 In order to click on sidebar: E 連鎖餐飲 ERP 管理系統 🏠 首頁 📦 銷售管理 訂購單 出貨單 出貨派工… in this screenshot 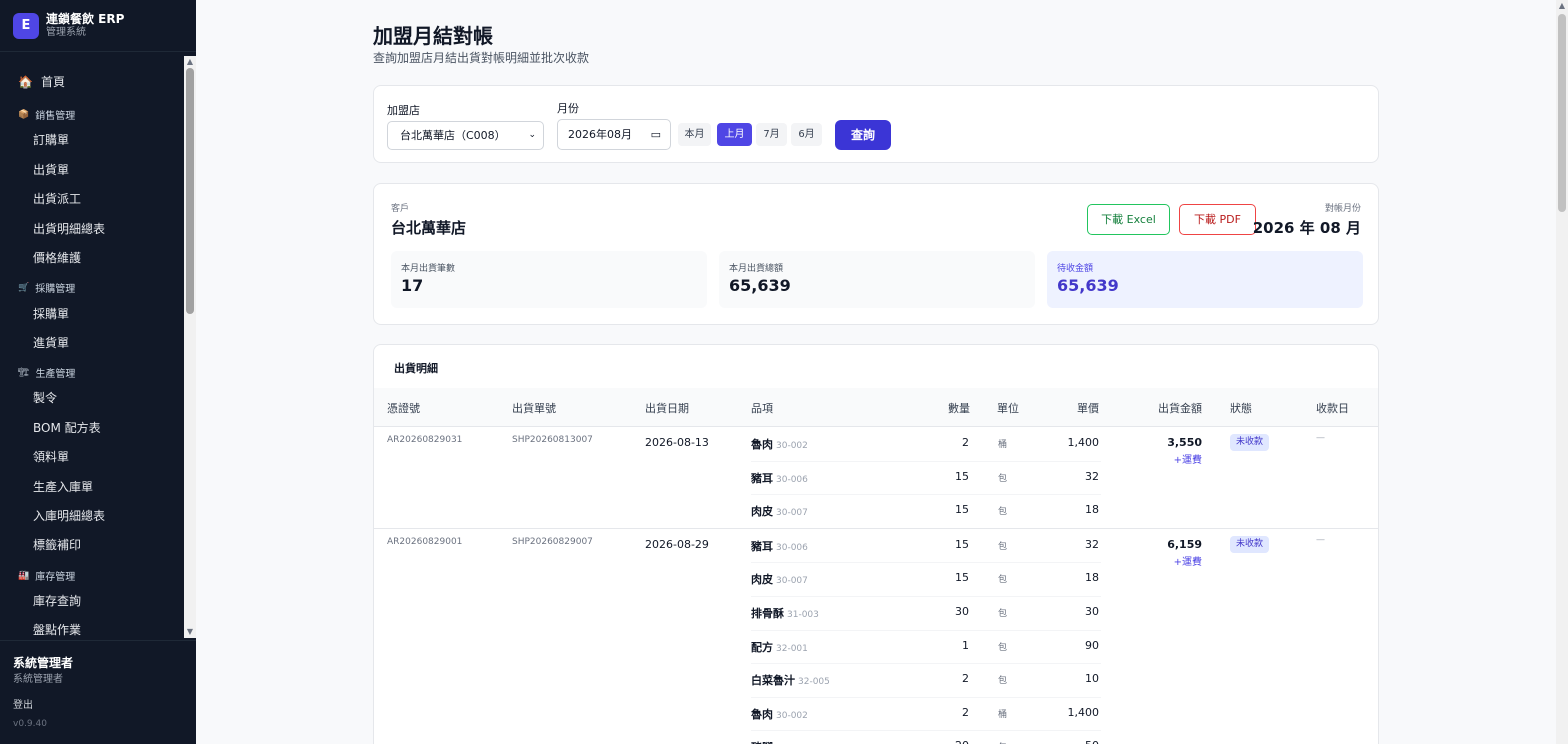, I will do `click(98, 372)`.